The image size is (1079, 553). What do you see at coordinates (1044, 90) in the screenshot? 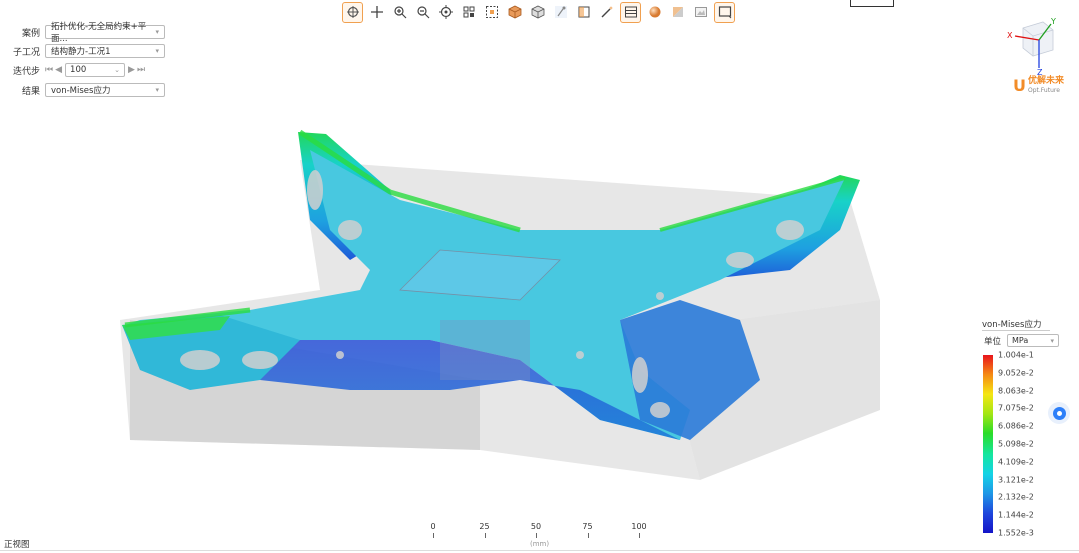
I see `logo-en: Opt.Future` at bounding box center [1044, 90].